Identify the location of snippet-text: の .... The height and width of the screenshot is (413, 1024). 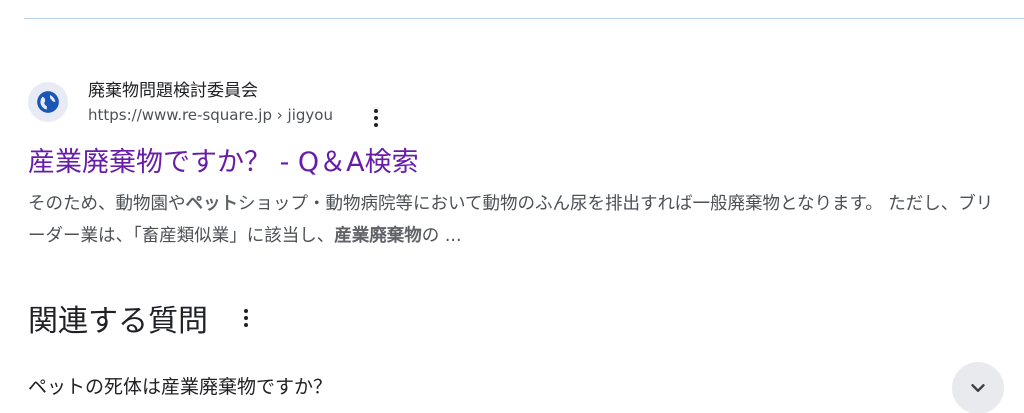
(441, 236).